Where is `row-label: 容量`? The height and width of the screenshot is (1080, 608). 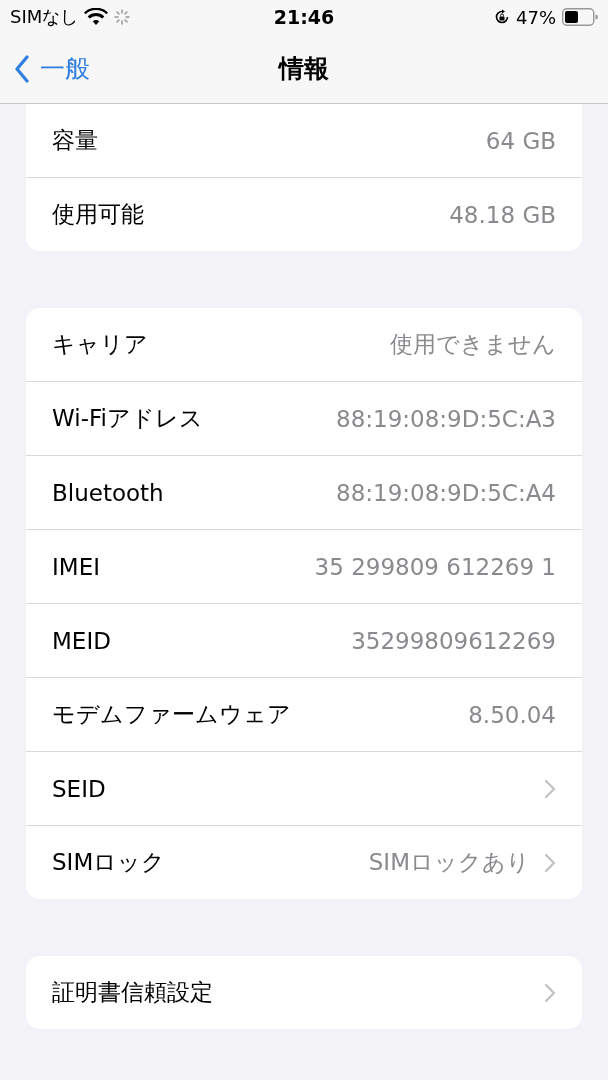 row-label: 容量 is located at coordinates (75, 140).